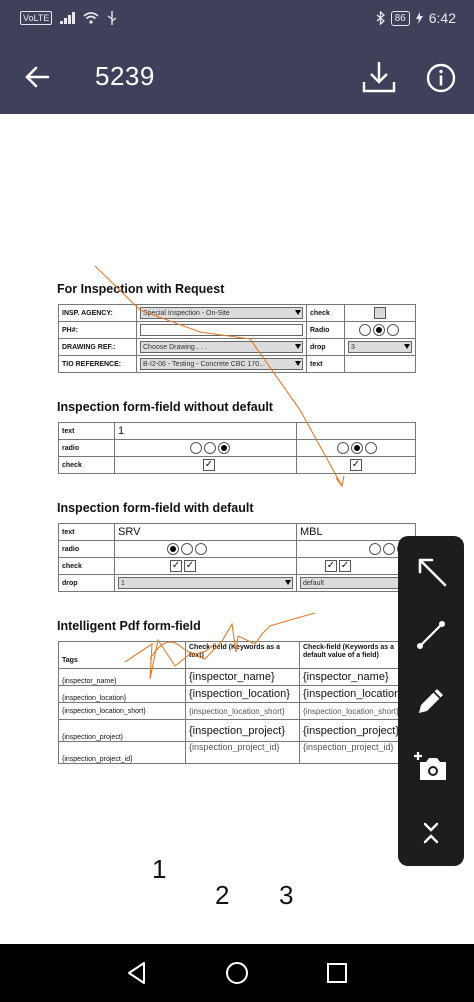 The image size is (474, 1002). Describe the element at coordinates (125, 76) in the screenshot. I see `page-title: 5239` at that location.